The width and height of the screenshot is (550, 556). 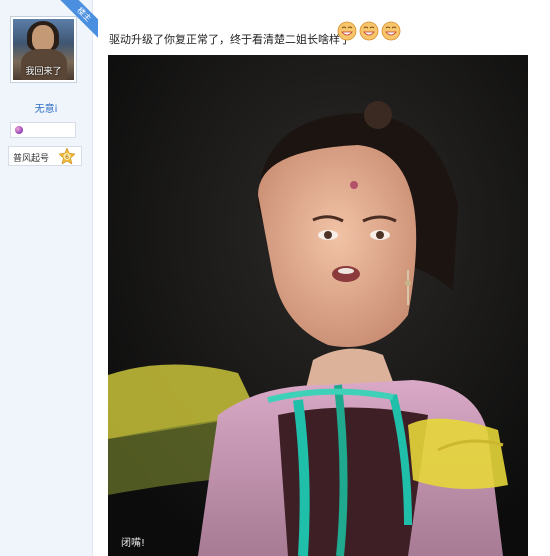 I want to click on emoji-row, so click(x=369, y=31).